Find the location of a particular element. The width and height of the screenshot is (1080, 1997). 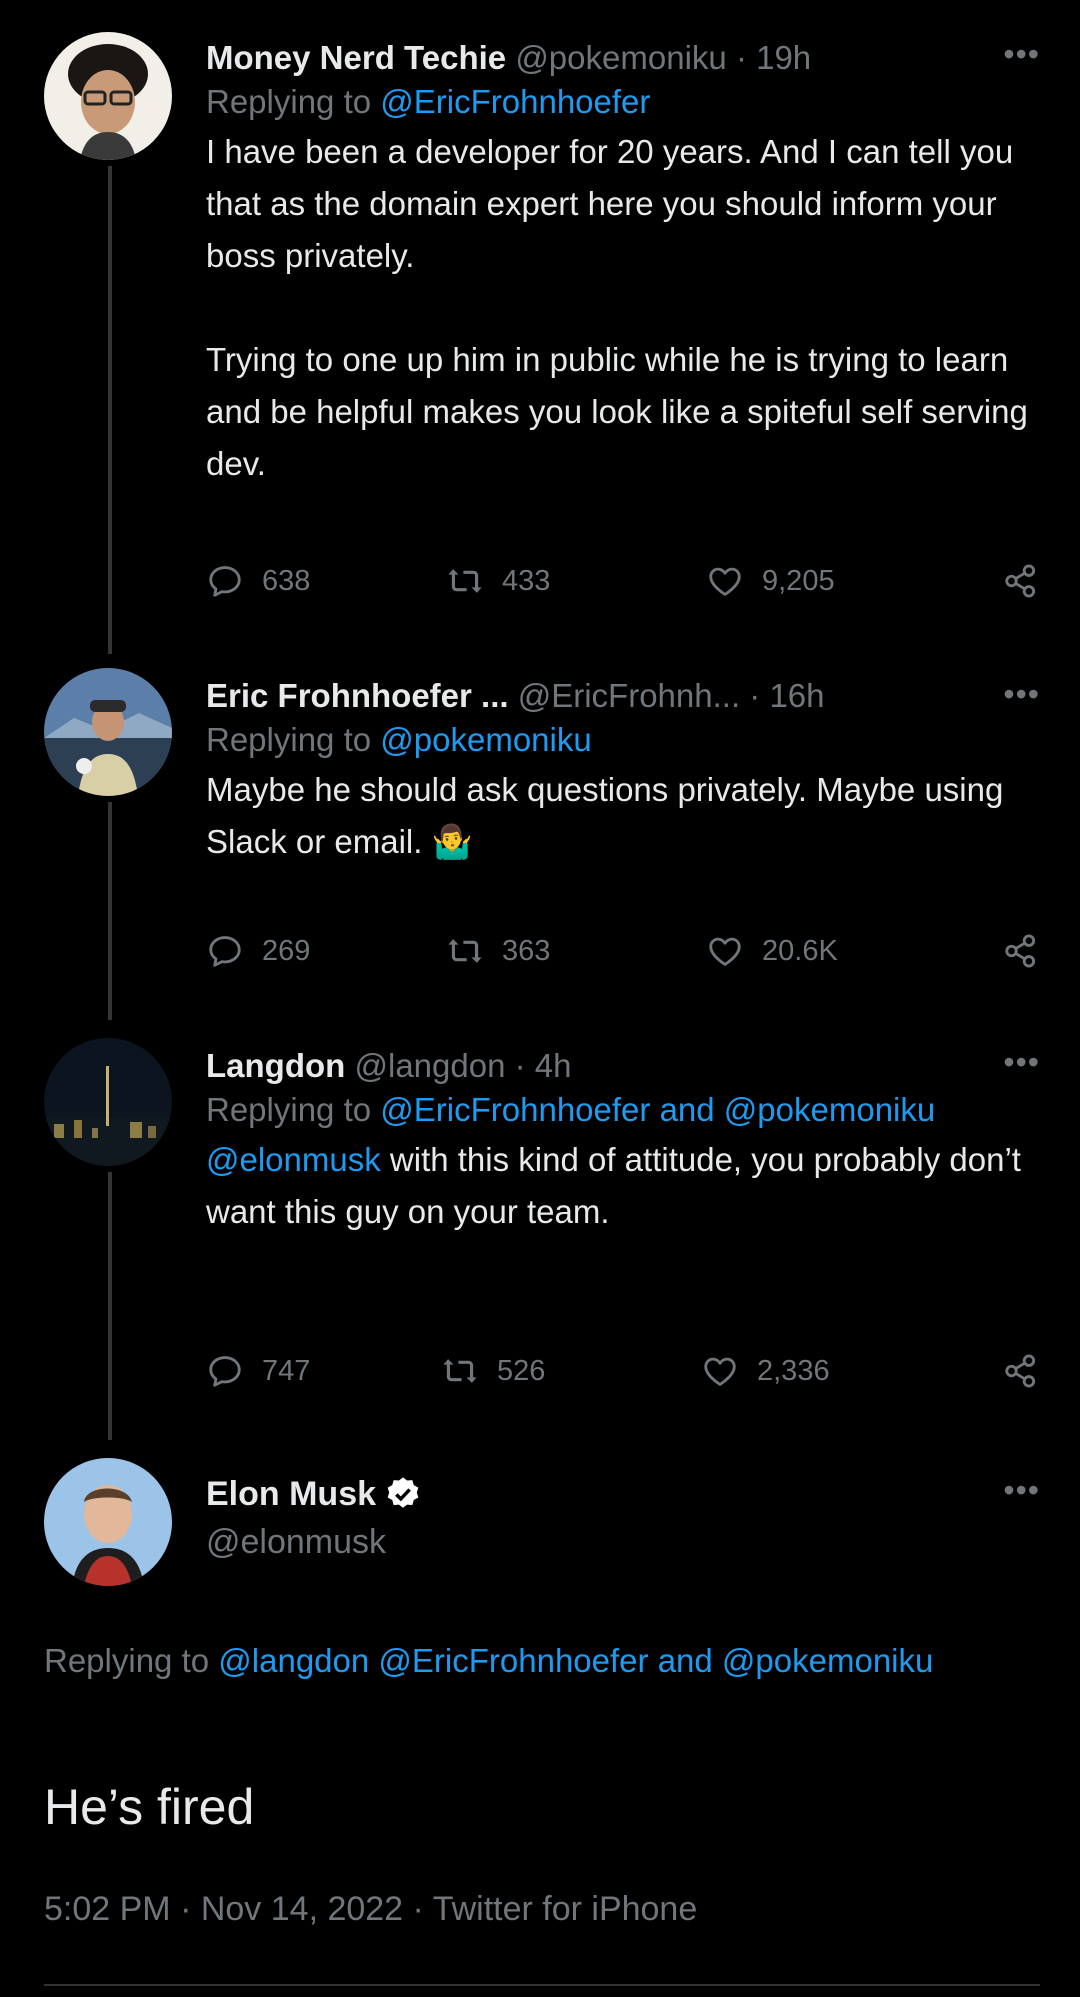

reply-button: 269 is located at coordinates (258, 951).